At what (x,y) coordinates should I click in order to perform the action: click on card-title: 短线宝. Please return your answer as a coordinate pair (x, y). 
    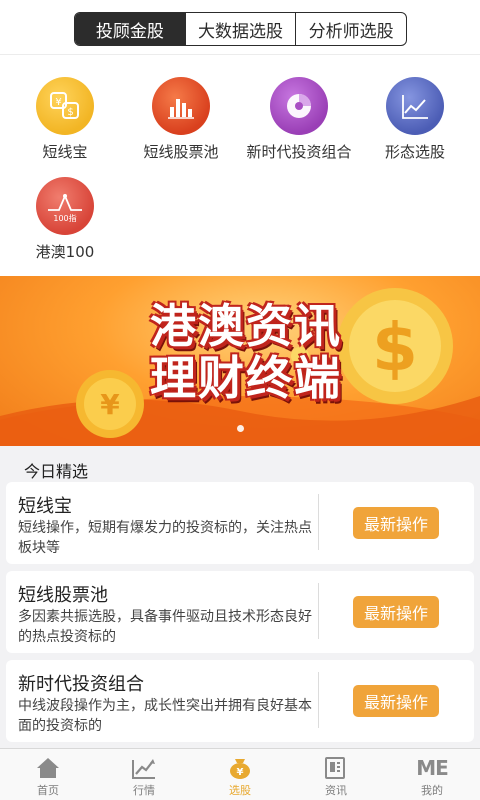
    Looking at the image, I should click on (45, 506).